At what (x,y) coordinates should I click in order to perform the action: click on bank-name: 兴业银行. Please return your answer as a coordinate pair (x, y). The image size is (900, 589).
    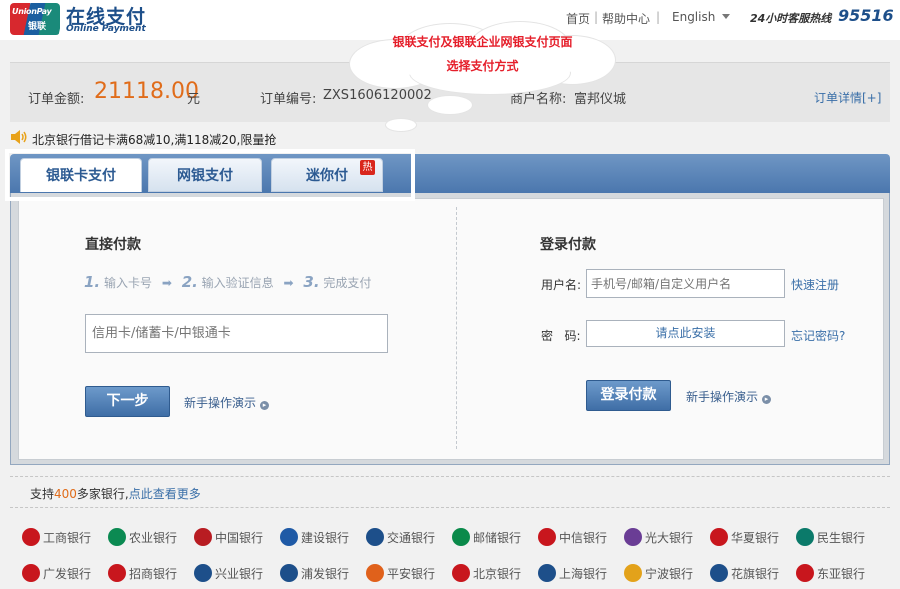
    Looking at the image, I should click on (239, 574).